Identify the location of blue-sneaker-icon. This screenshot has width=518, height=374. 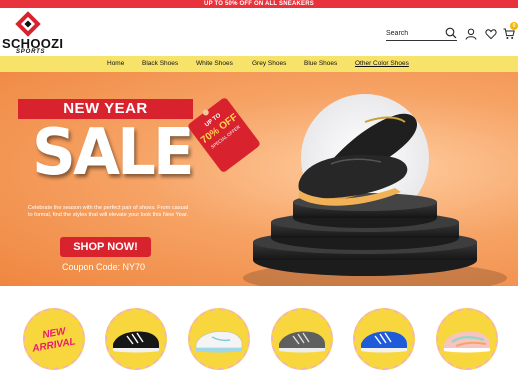
(384, 342).